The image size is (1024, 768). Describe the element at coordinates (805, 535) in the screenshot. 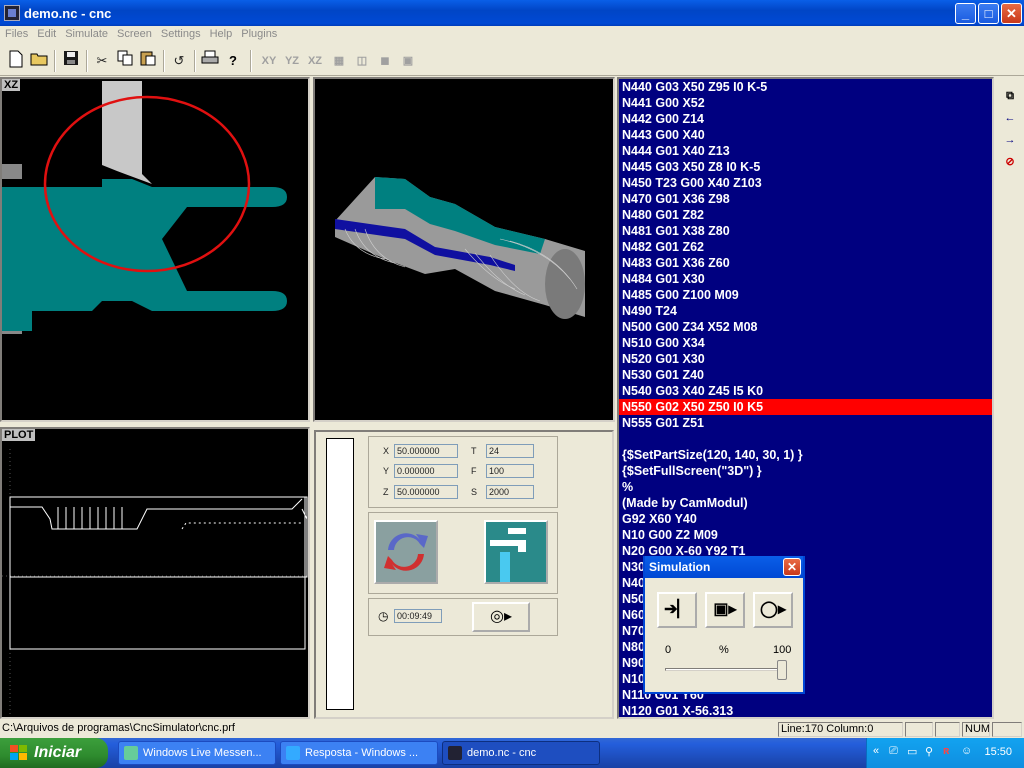

I see `code-line: N10 G00 Z2 M09` at that location.